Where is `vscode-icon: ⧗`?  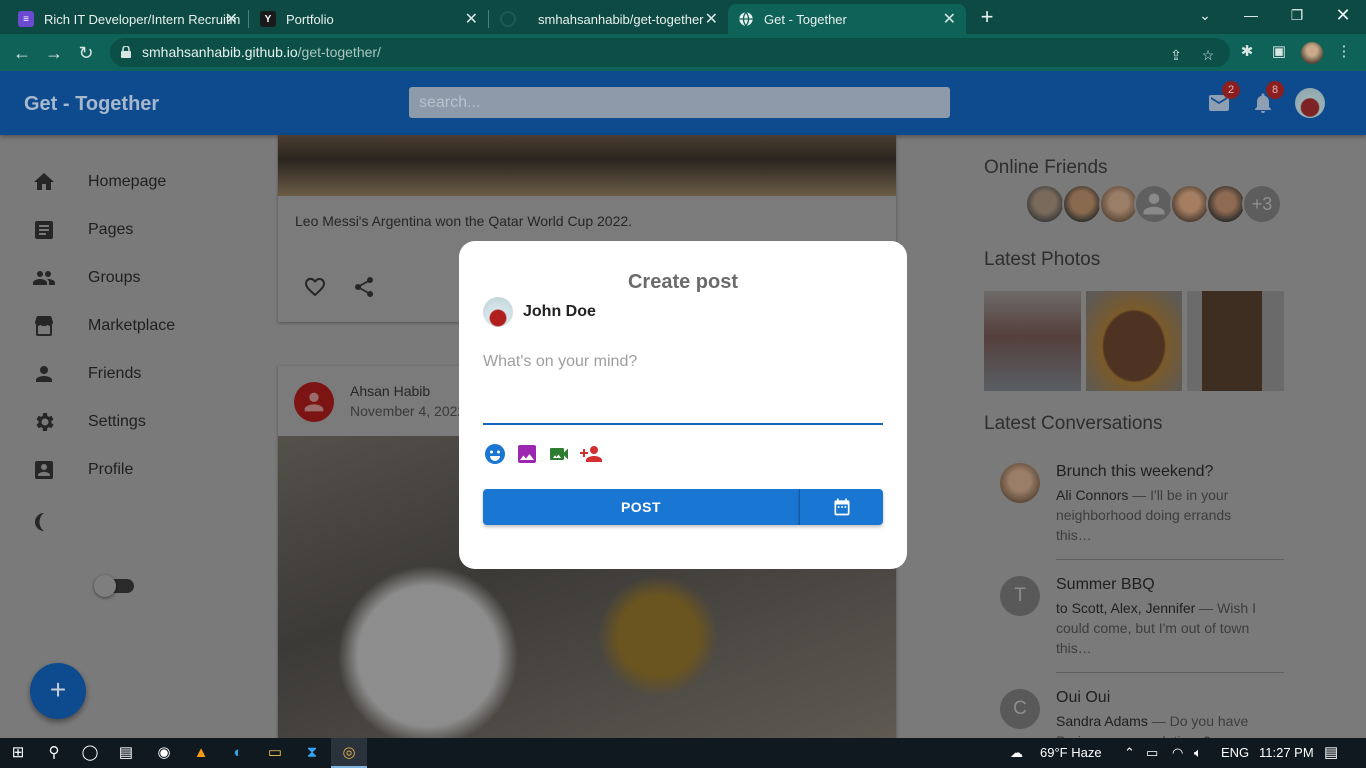 vscode-icon: ⧗ is located at coordinates (312, 753).